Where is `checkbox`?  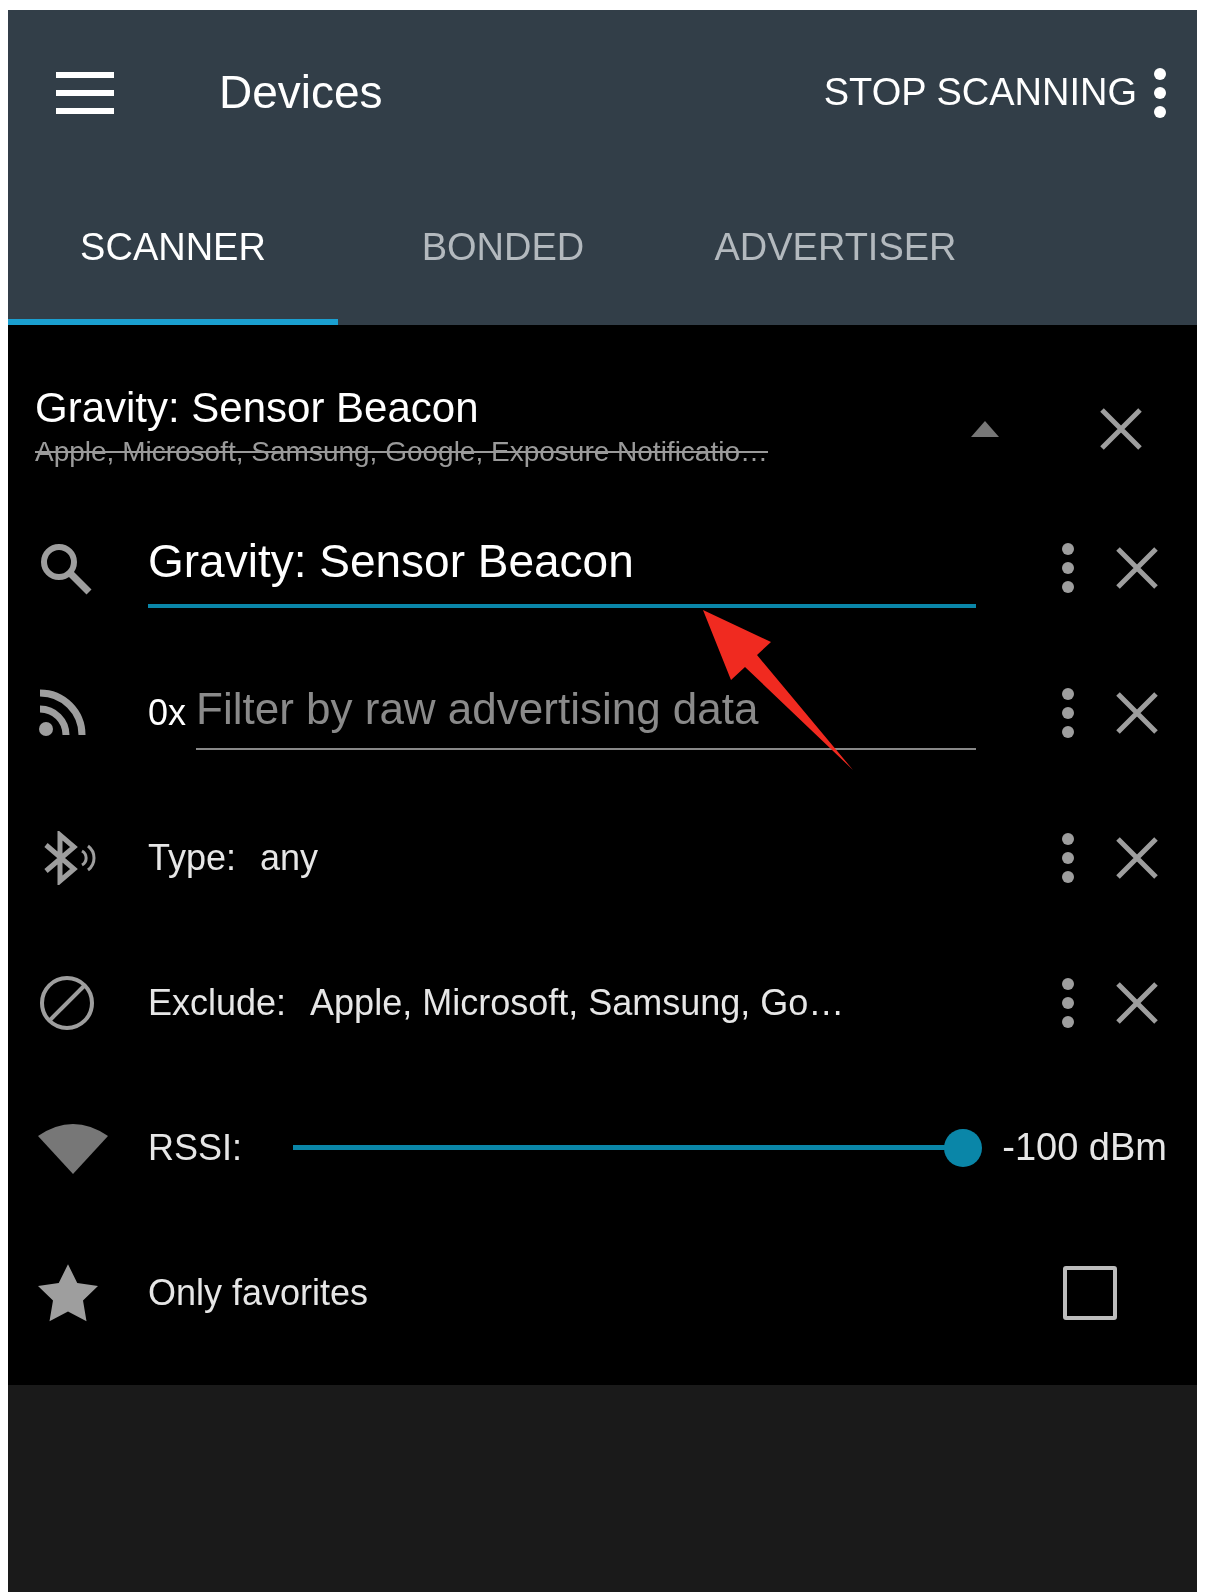 checkbox is located at coordinates (1090, 1292).